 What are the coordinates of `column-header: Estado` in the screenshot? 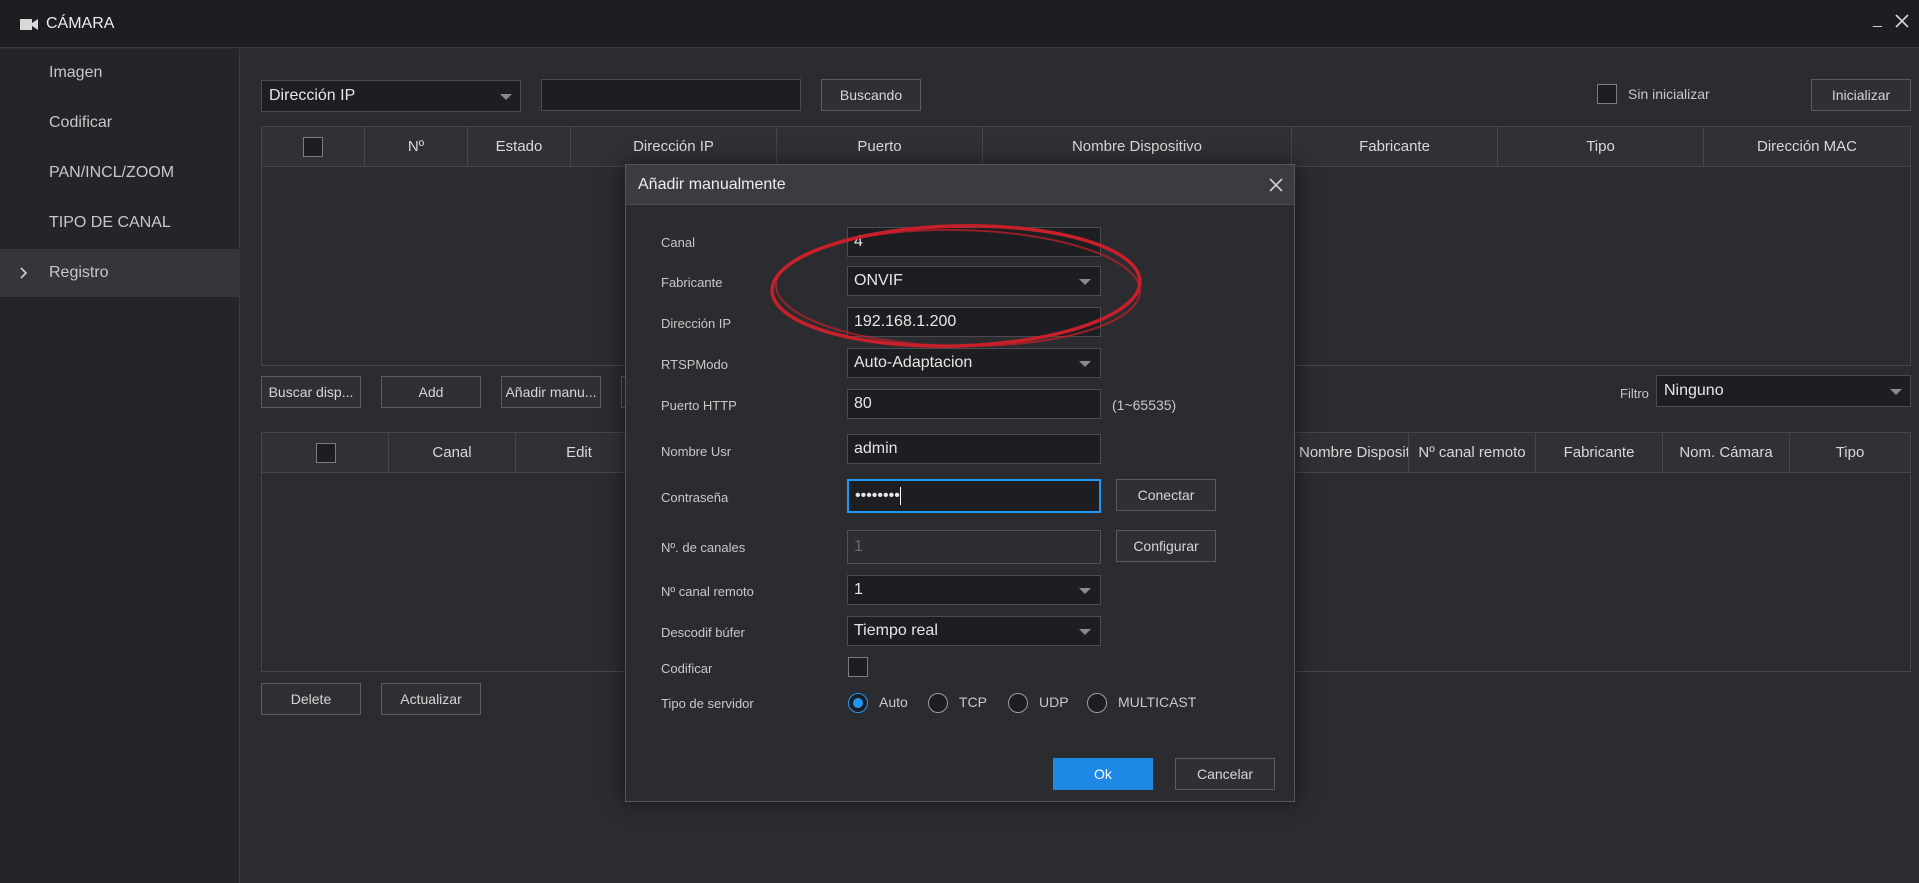 It's located at (519, 147).